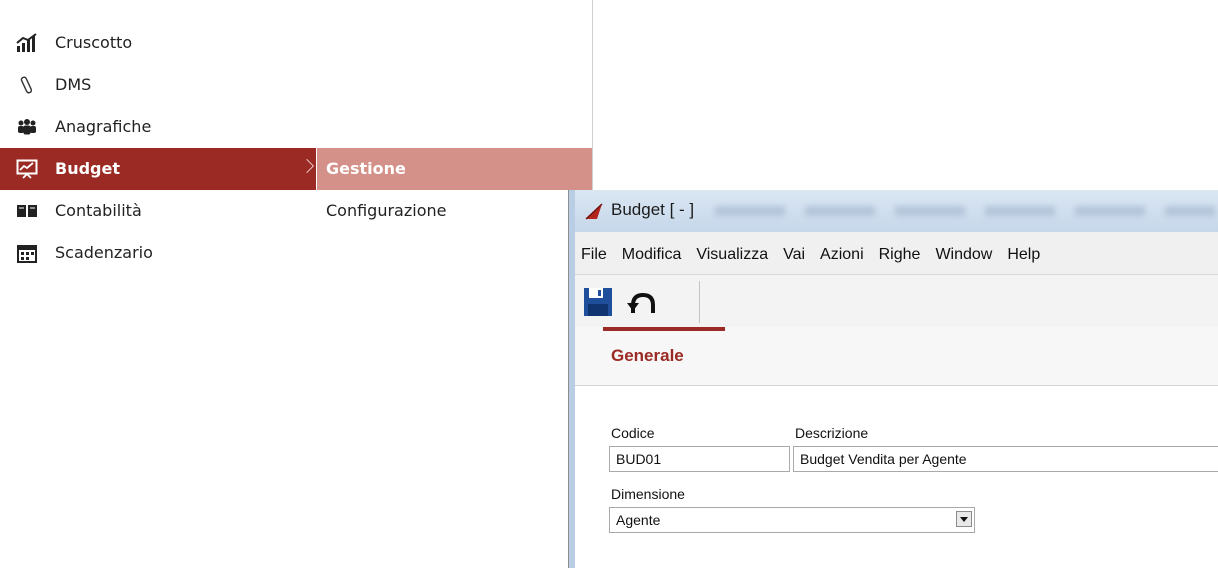 This screenshot has height=568, width=1218. Describe the element at coordinates (158, 211) in the screenshot. I see `menu-item-contabilita: Contabilità` at that location.